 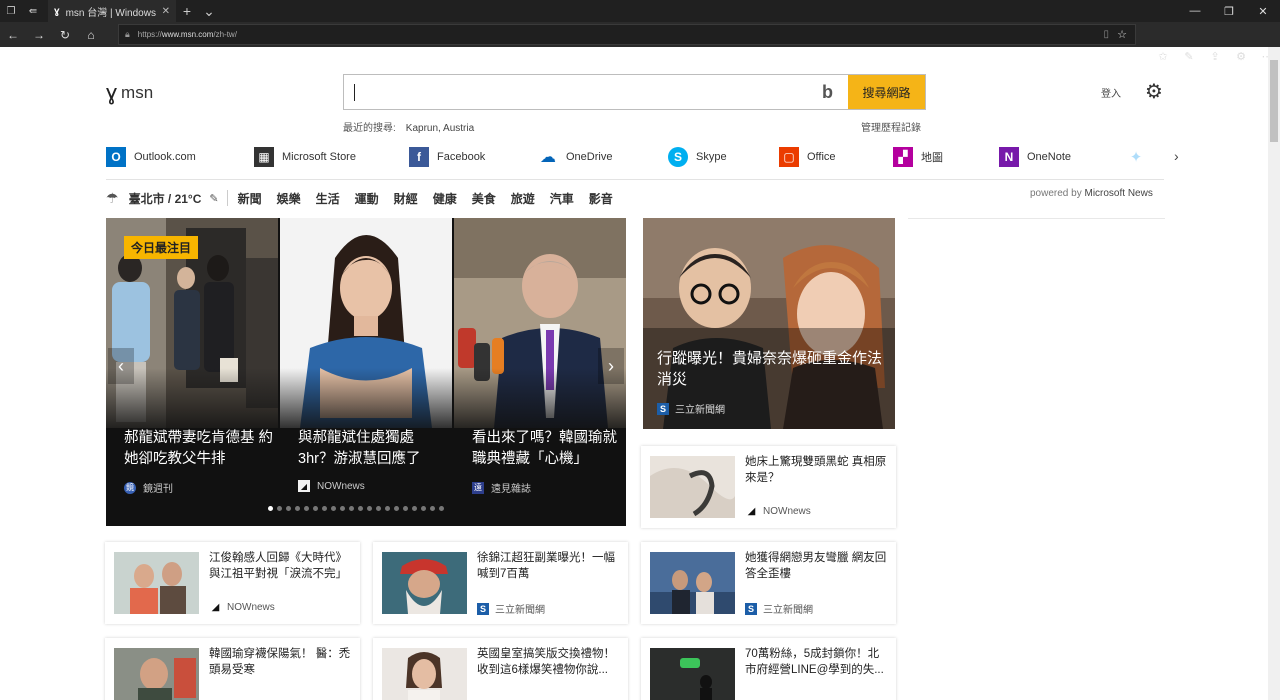 What do you see at coordinates (562, 198) in the screenshot?
I see `nav-autos: 汽車` at bounding box center [562, 198].